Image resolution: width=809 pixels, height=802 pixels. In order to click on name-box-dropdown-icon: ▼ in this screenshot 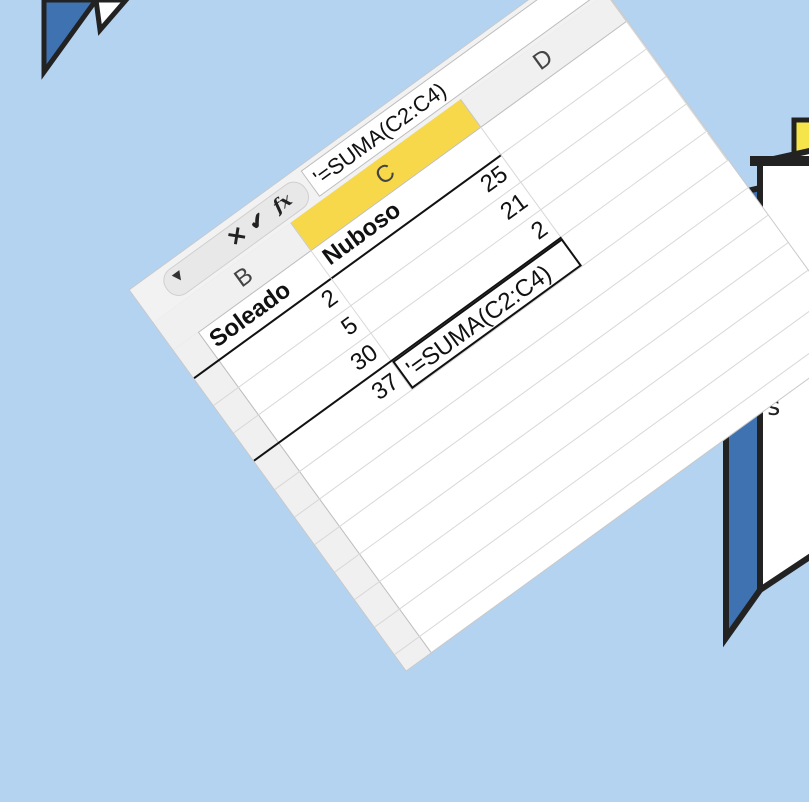, I will do `click(178, 277)`.